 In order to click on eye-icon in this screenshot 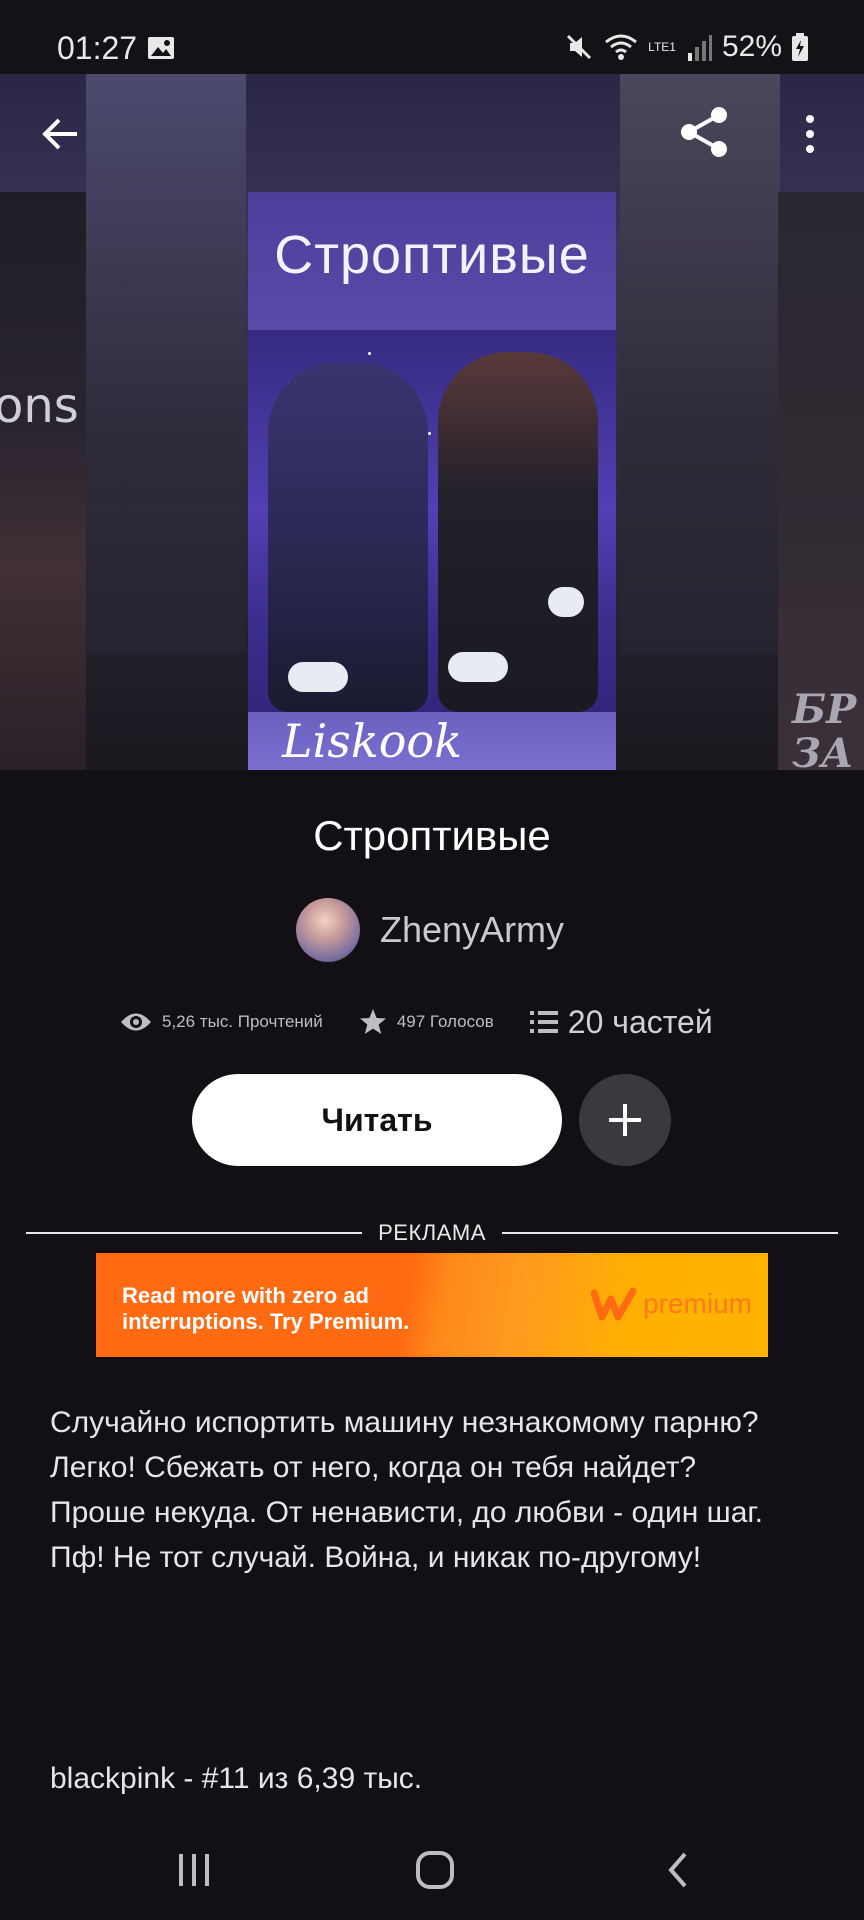, I will do `click(136, 1022)`.